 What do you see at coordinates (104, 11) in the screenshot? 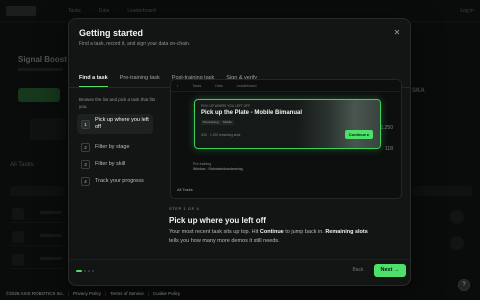
I see `nav-item: Data` at bounding box center [104, 11].